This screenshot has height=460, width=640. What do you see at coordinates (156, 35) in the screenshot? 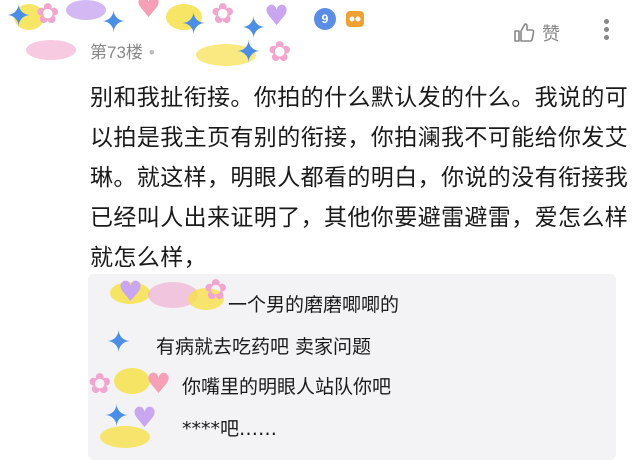
I see `username-mosaic: ✦ ✿ ✦ ♥ ✦ ✿ ✦ ♥ ✦ ✿` at bounding box center [156, 35].